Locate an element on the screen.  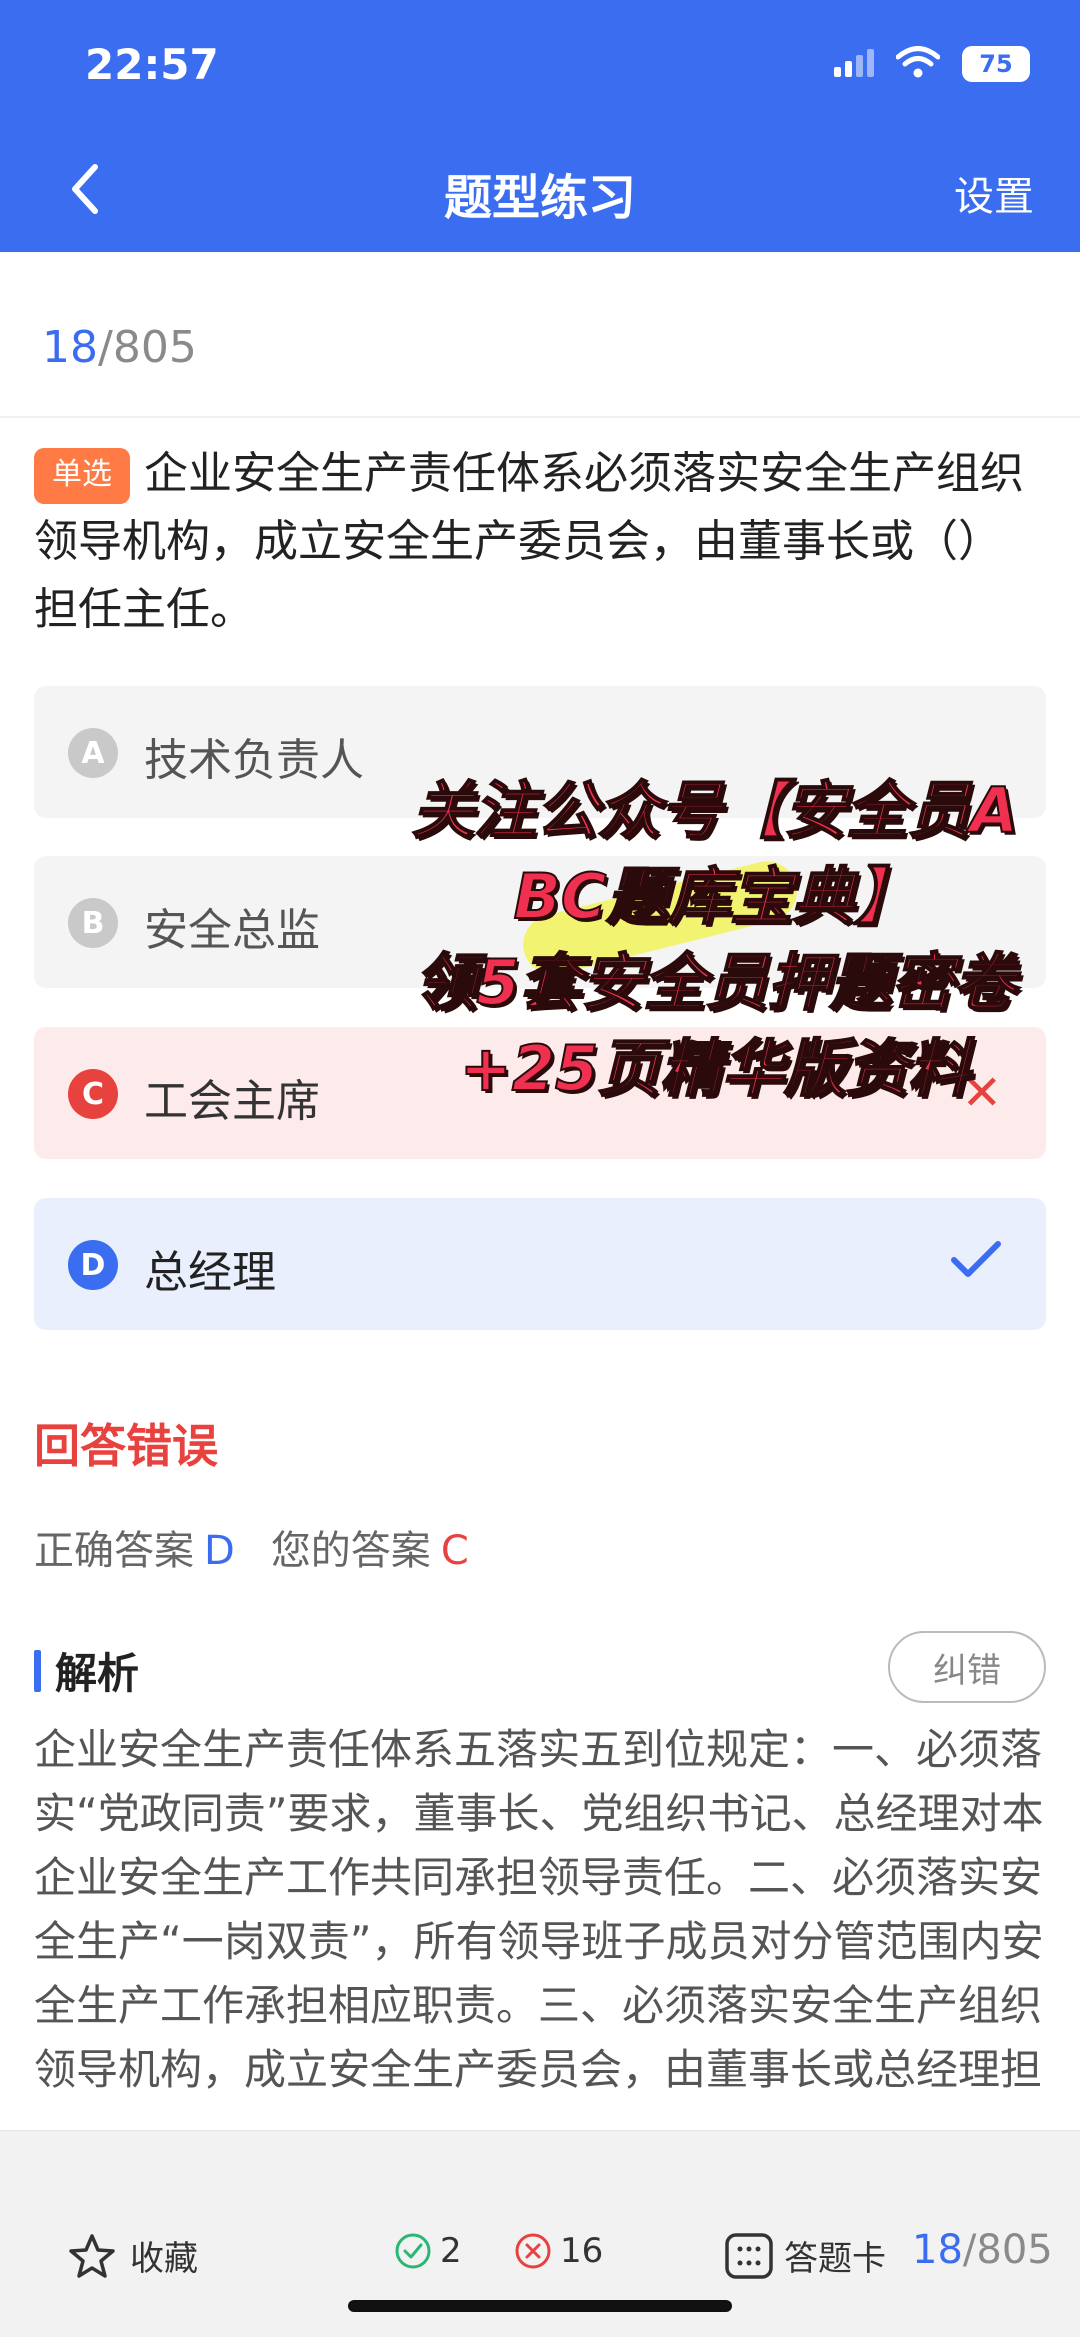
option-text: 工会主席 is located at coordinates (232, 1101).